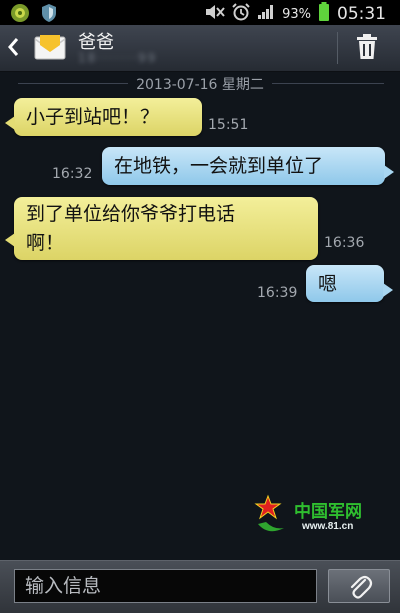  Describe the element at coordinates (361, 587) in the screenshot. I see `paperclip-icon` at that location.